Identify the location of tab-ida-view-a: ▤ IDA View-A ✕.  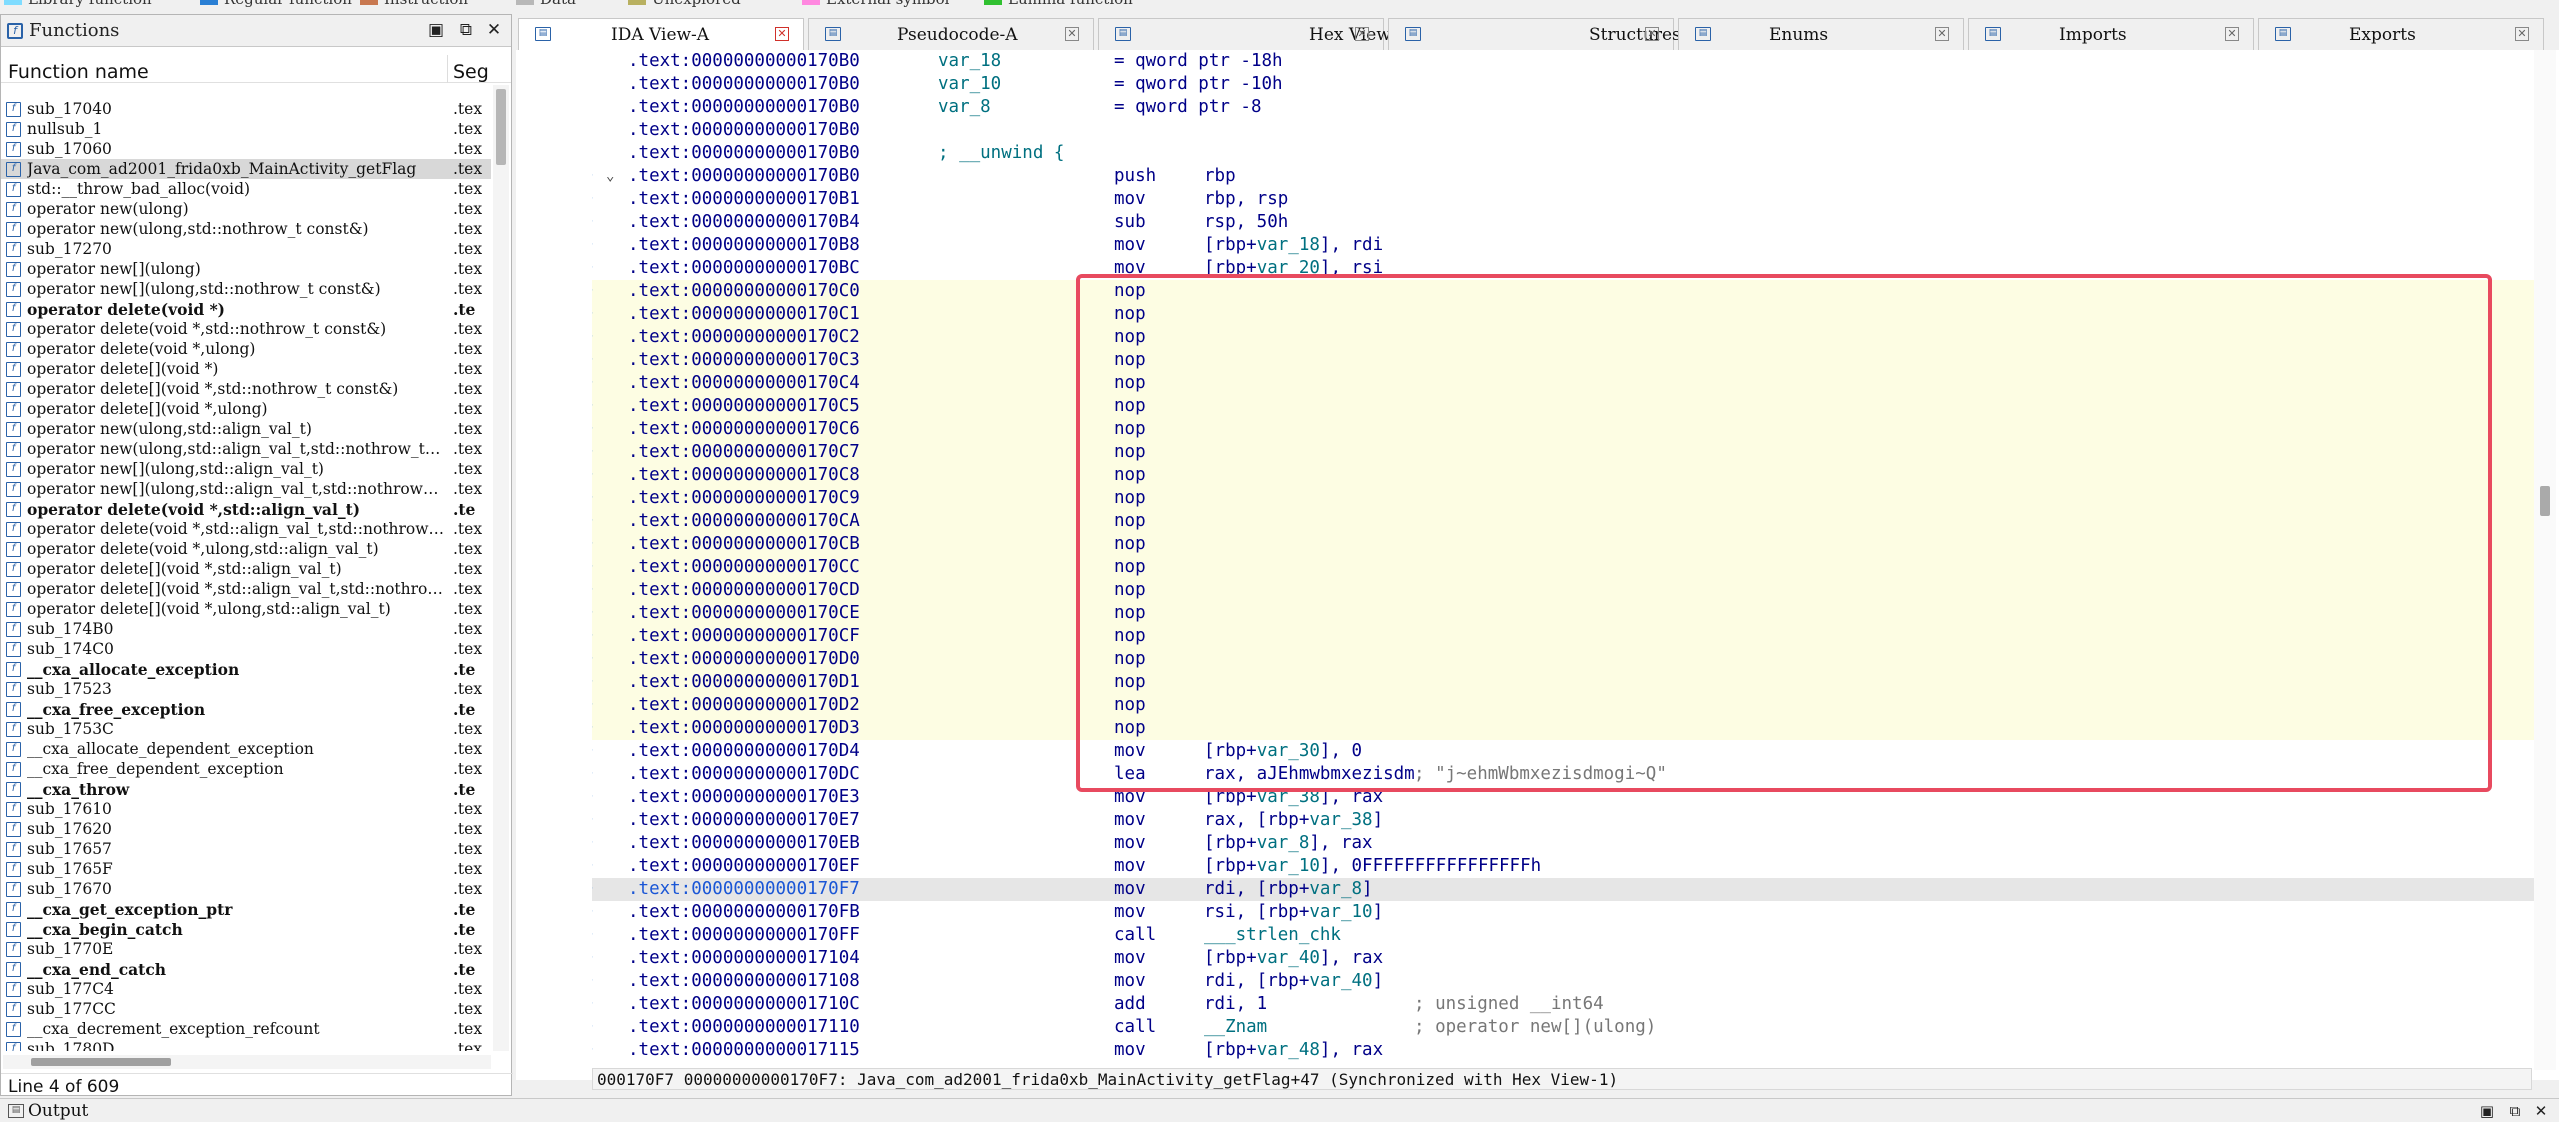
(661, 34).